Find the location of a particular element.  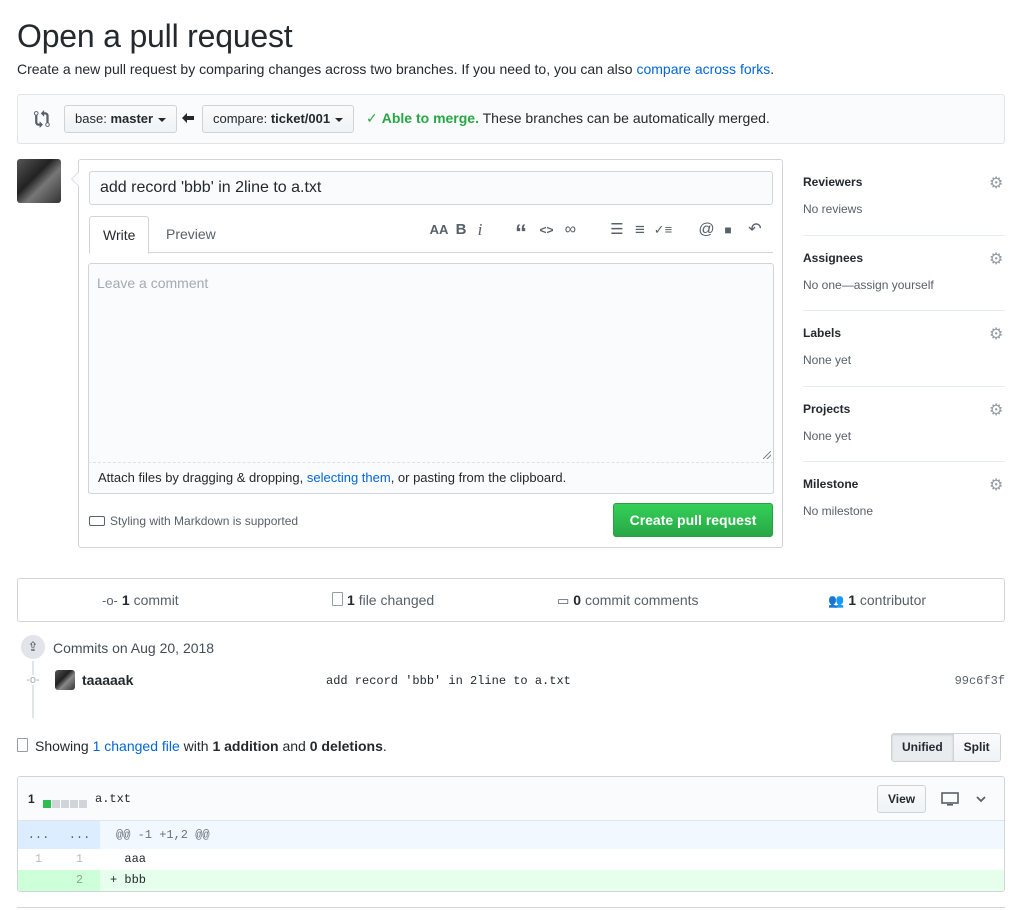

unordered-list-icon: ☰ is located at coordinates (617, 230).